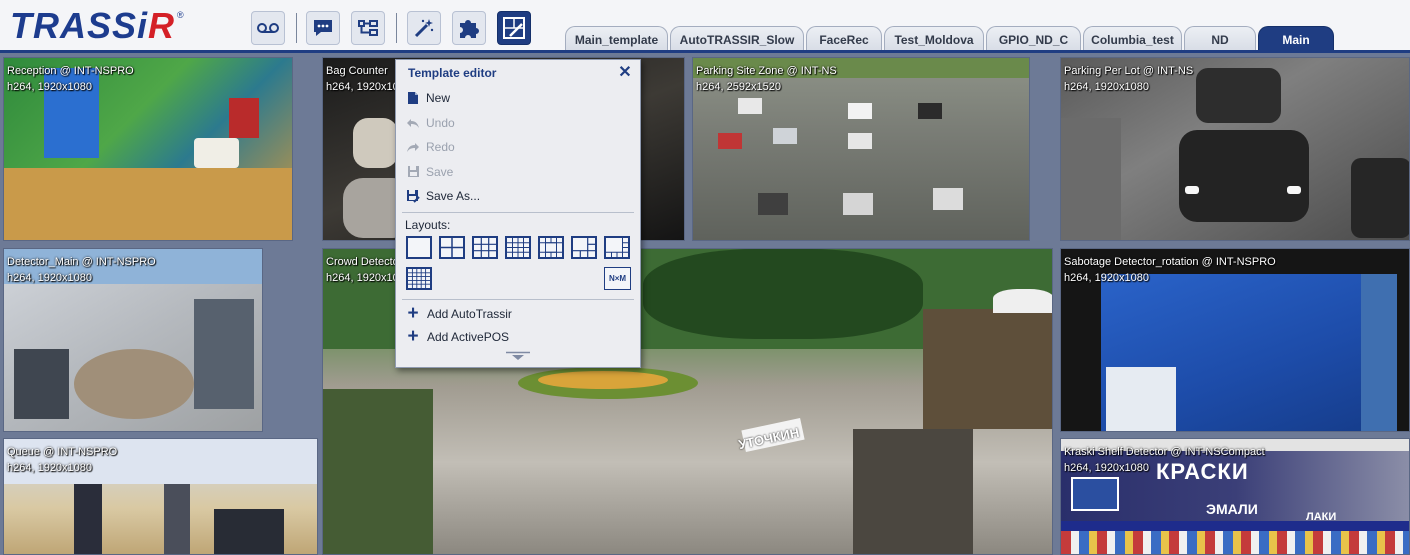 Image resolution: width=1410 pixels, height=555 pixels. Describe the element at coordinates (625, 73) in the screenshot. I see `close-icon: ✕` at that location.